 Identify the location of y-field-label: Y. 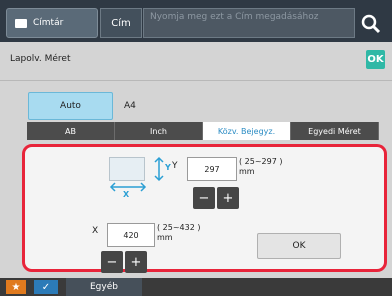
(175, 166).